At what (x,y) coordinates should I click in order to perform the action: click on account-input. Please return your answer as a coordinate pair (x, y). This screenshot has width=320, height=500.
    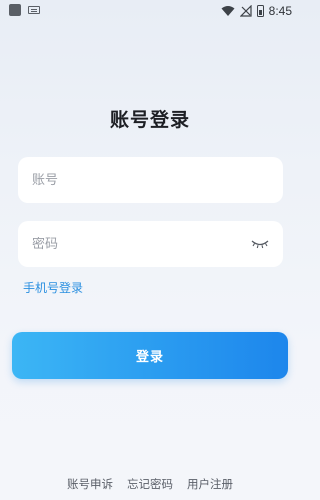
    Looking at the image, I should click on (150, 180).